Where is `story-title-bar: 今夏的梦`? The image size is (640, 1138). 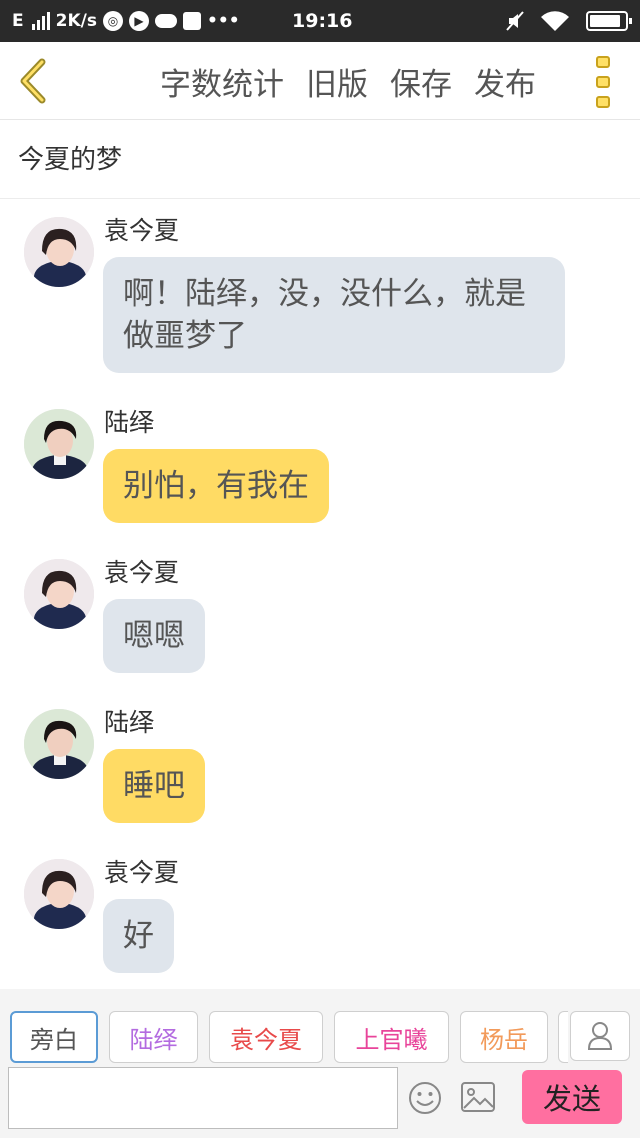
story-title-bar: 今夏的梦 is located at coordinates (320, 160).